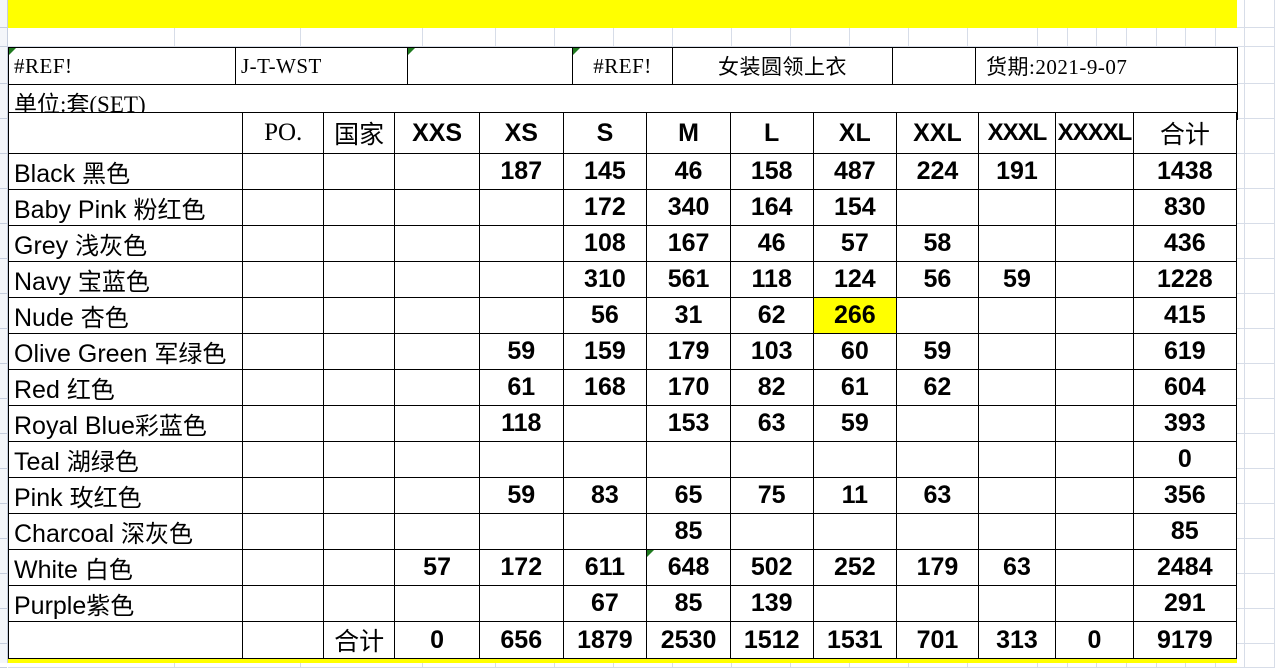 This screenshot has width=1275, height=668. Describe the element at coordinates (125, 387) in the screenshot. I see `color-label-cell: Red 红色` at that location.